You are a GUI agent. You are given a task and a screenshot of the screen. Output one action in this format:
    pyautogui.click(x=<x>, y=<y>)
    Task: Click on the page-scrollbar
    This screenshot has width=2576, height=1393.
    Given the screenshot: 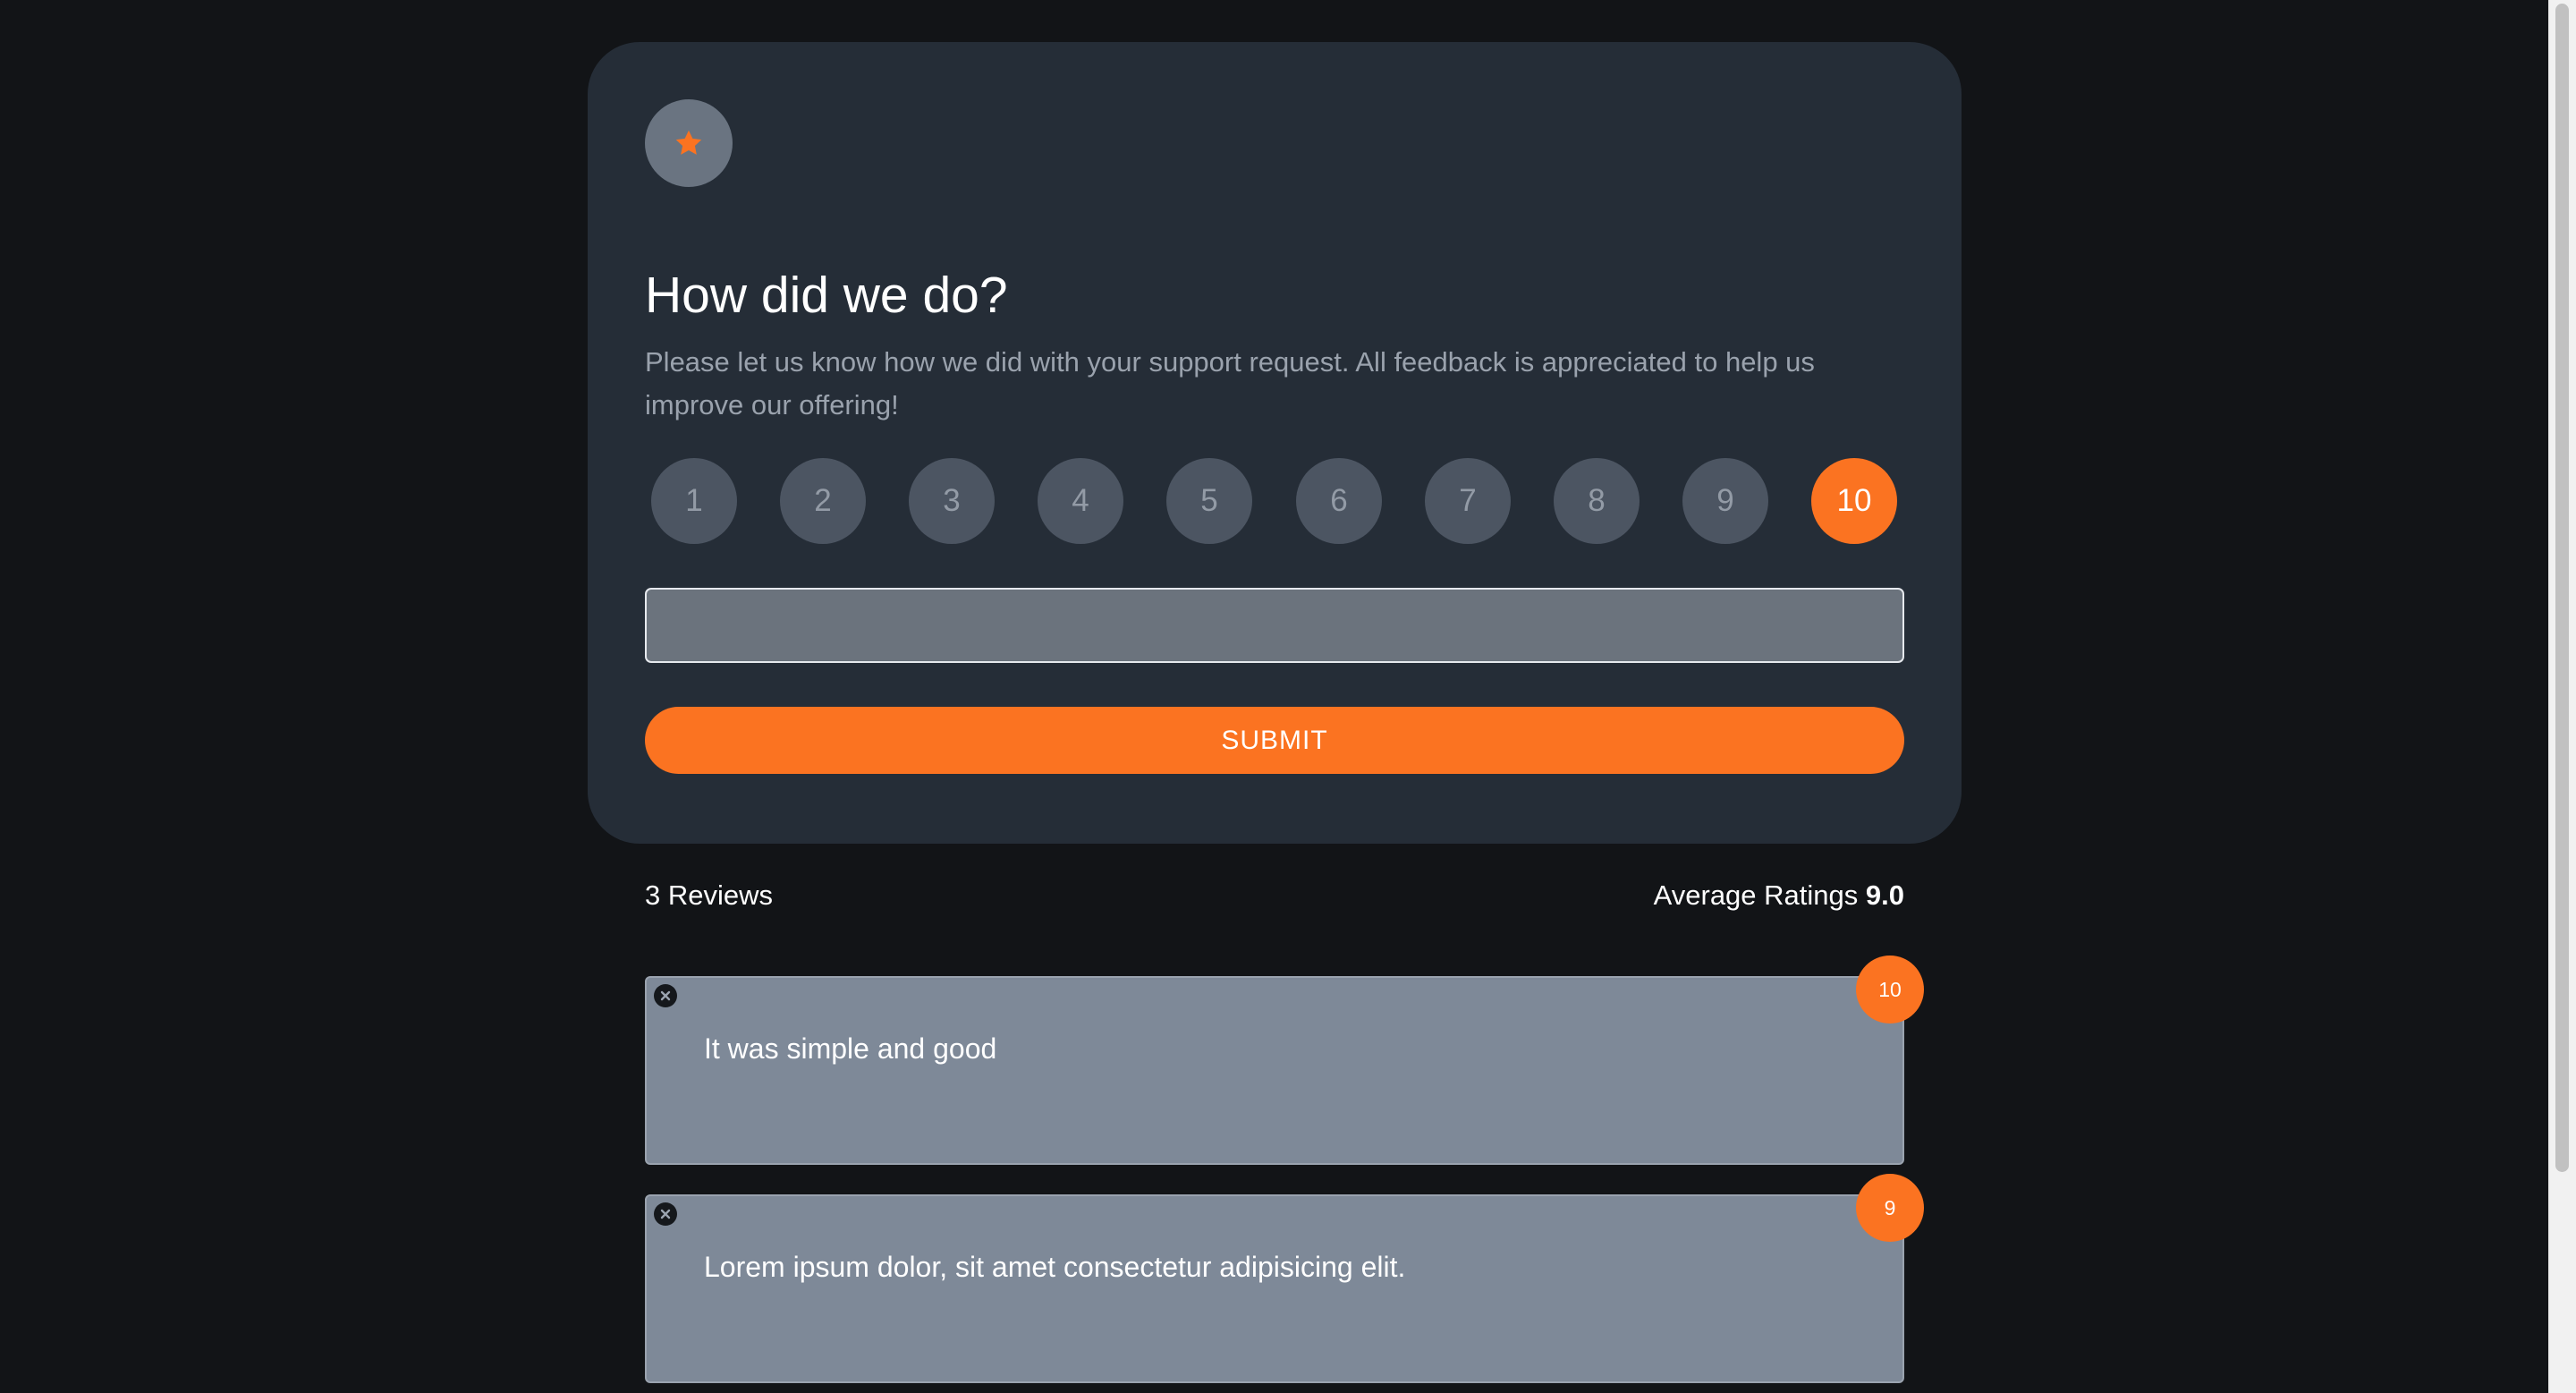 What is the action you would take?
    pyautogui.click(x=2562, y=696)
    